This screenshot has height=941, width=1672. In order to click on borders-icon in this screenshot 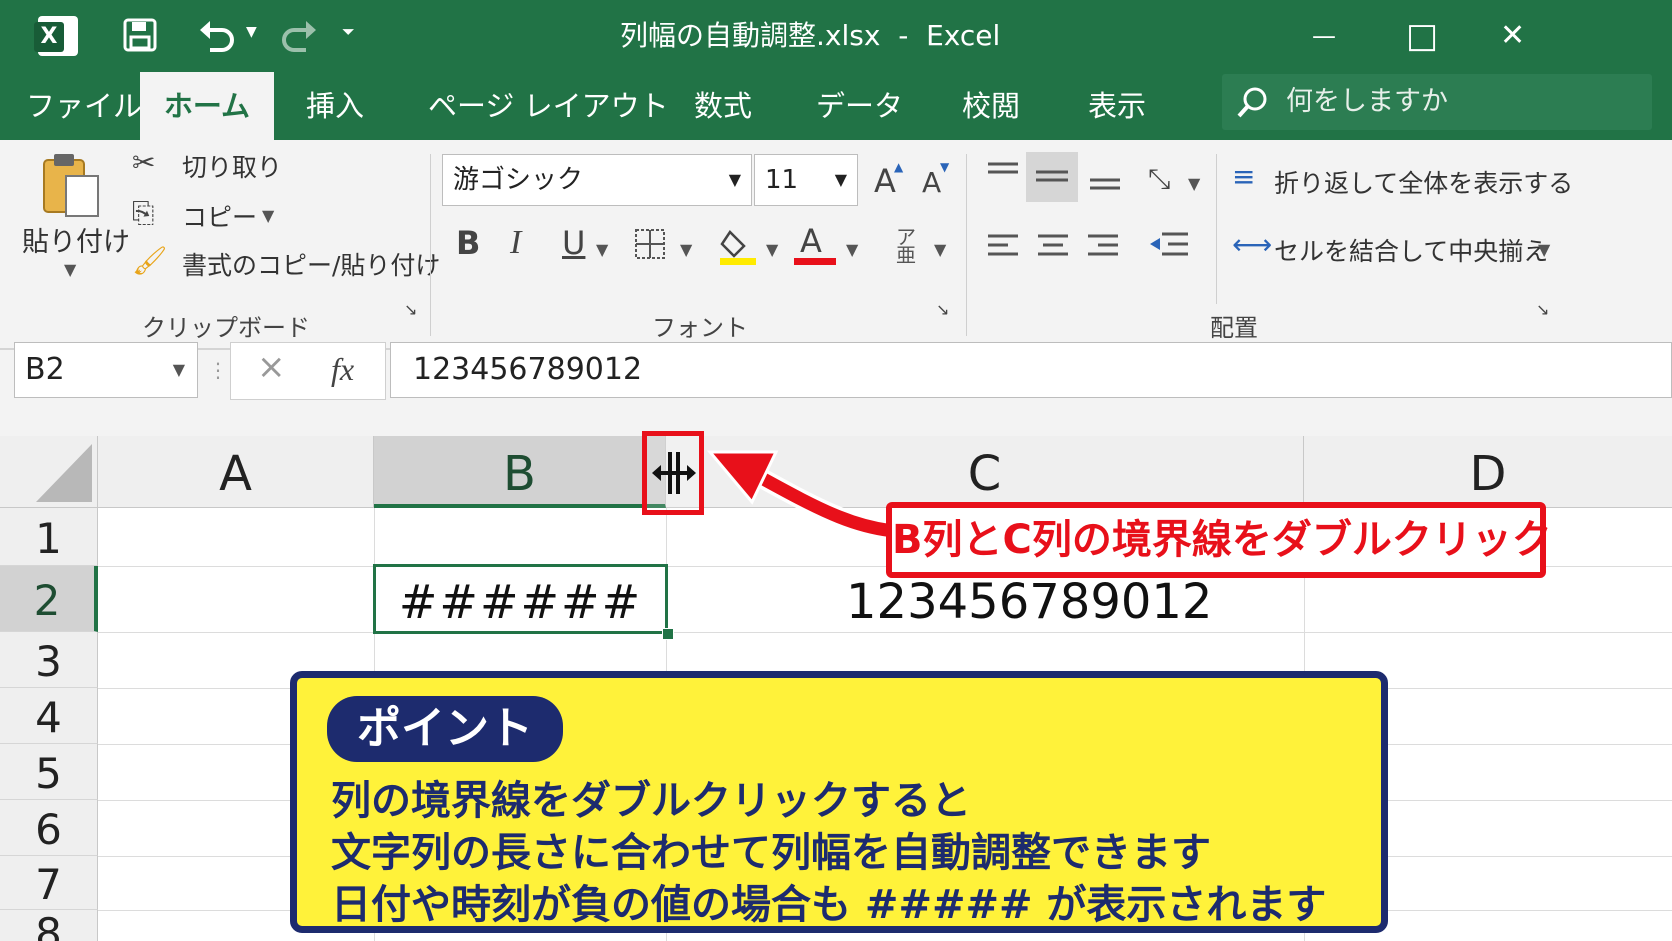, I will do `click(650, 246)`.